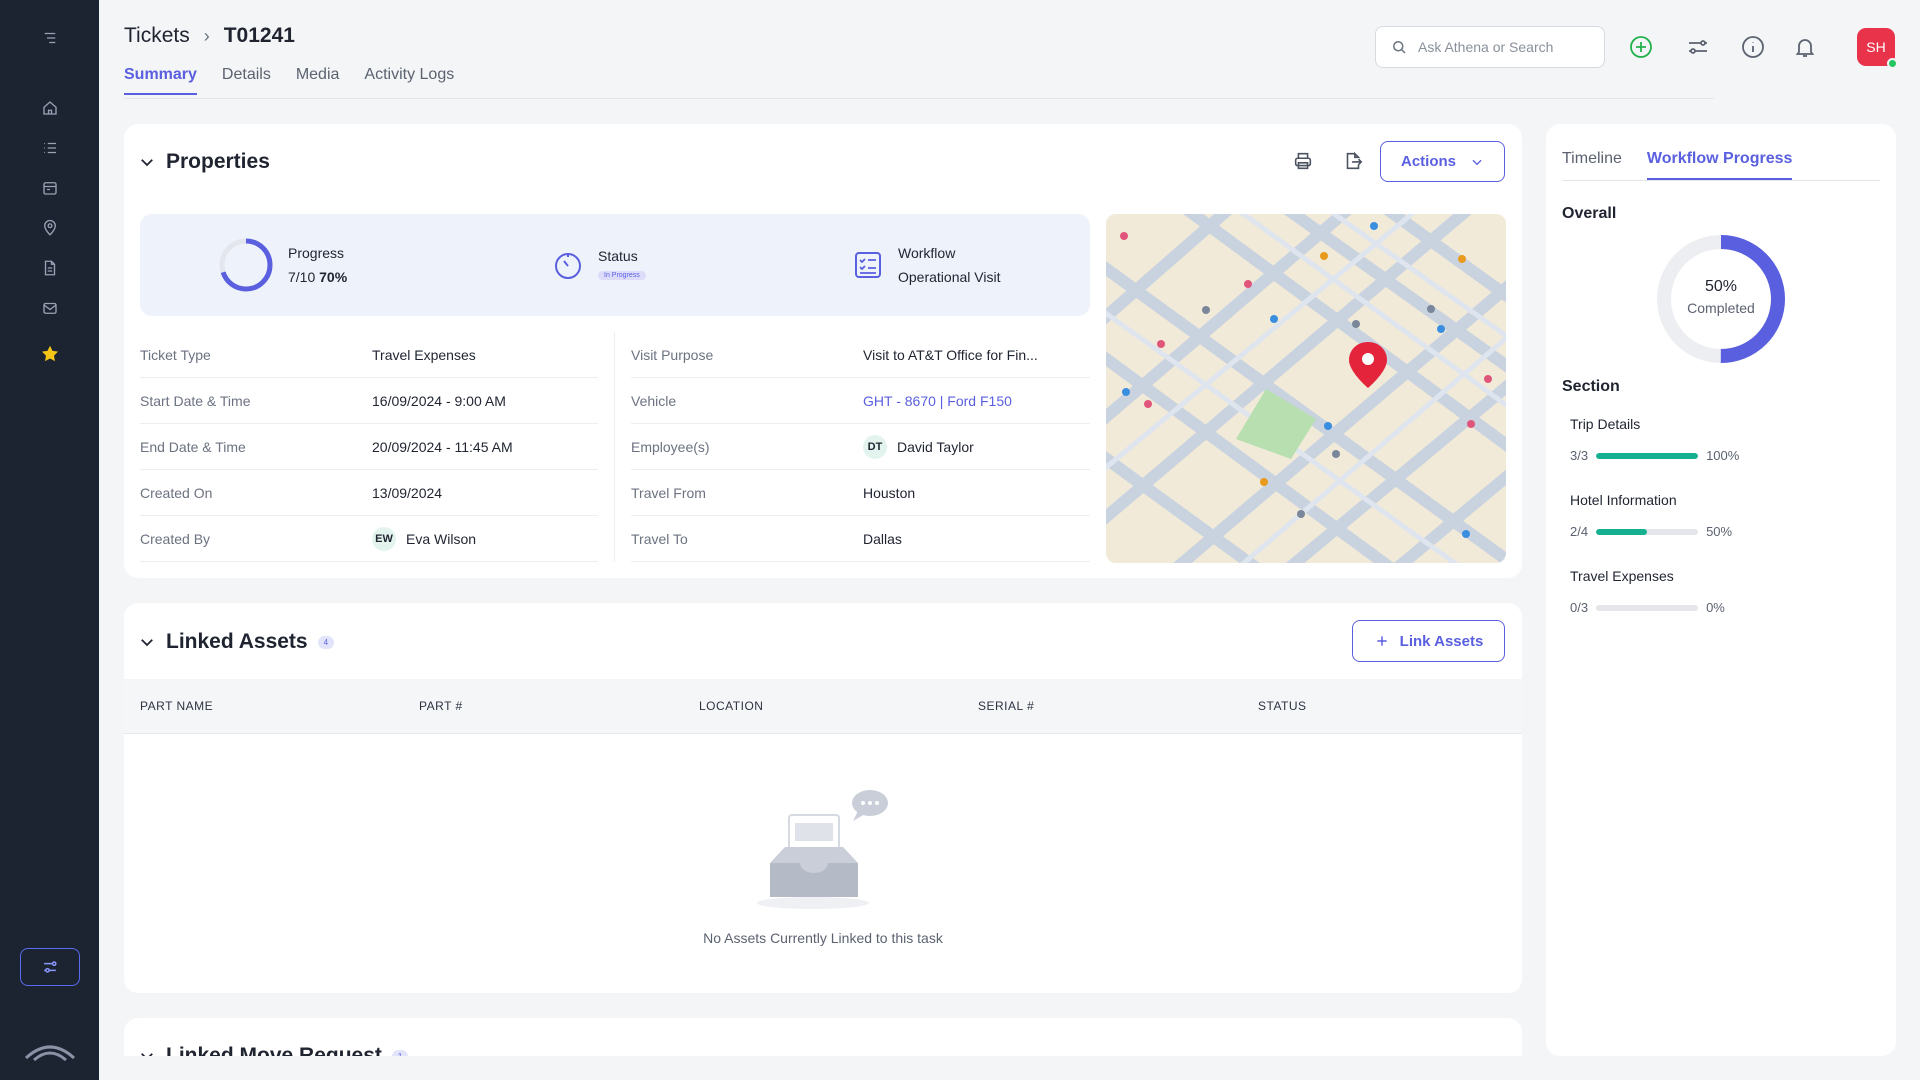 The image size is (1920, 1080). What do you see at coordinates (919, 98) in the screenshot?
I see `tabs-divider` at bounding box center [919, 98].